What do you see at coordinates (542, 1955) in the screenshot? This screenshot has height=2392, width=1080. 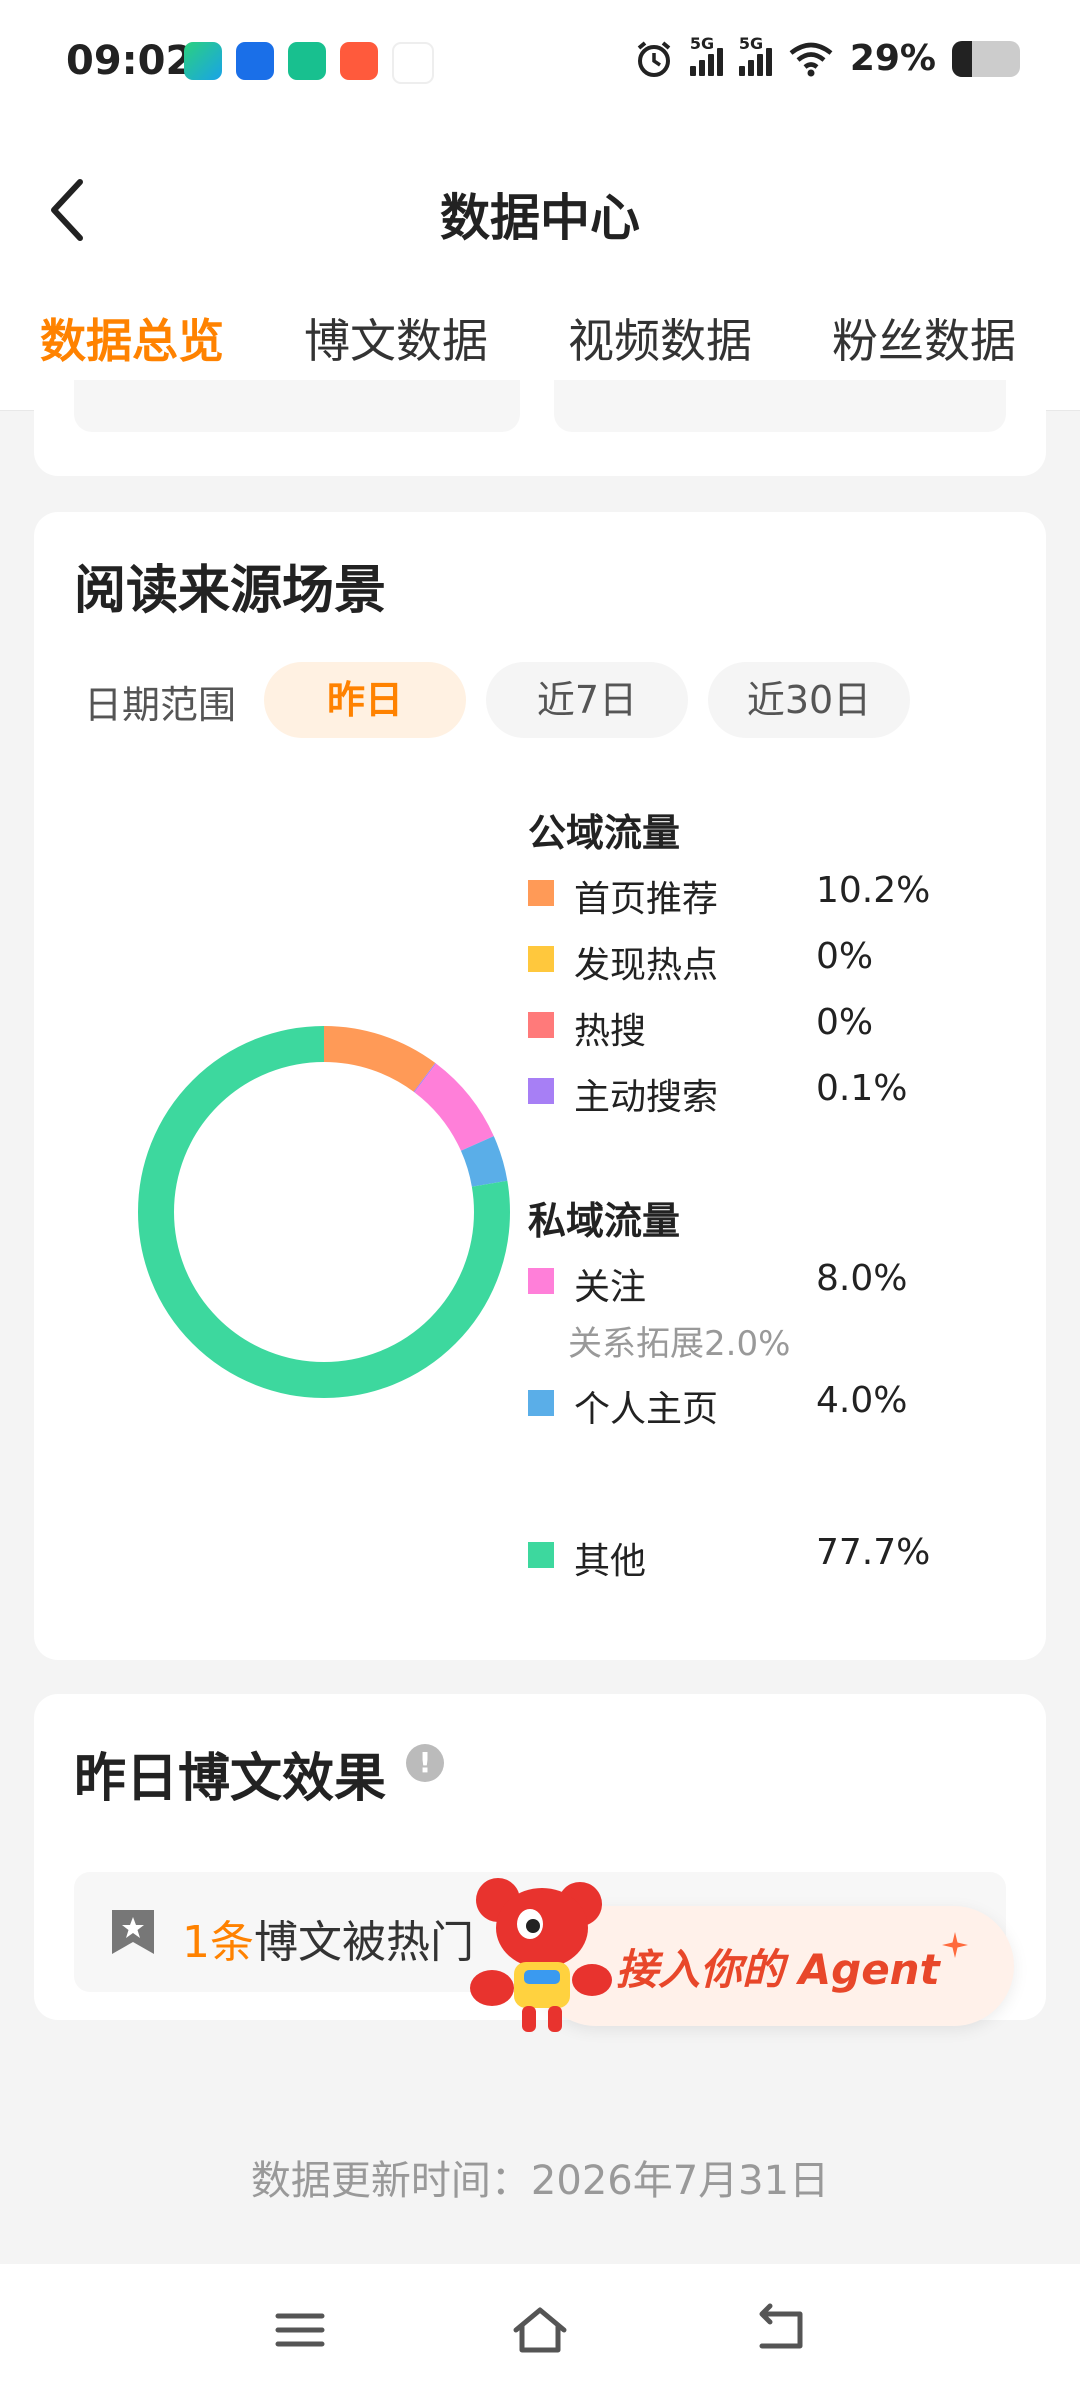 I see `mascot-icon` at bounding box center [542, 1955].